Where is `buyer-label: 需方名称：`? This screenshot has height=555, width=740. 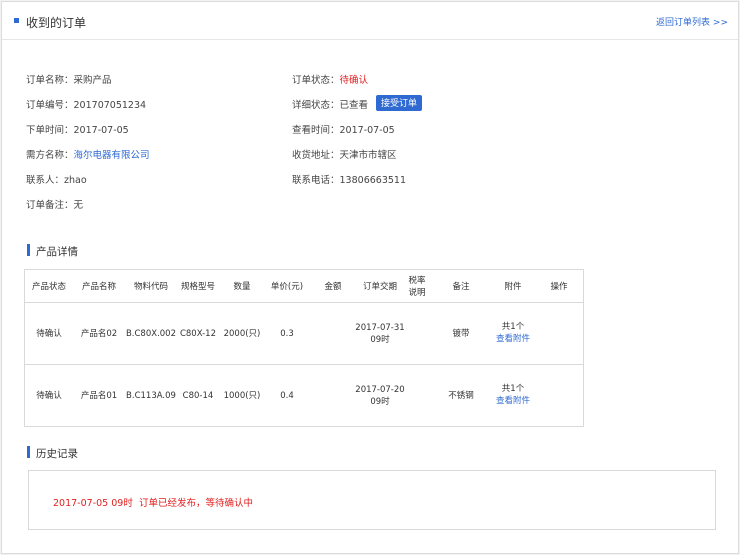 buyer-label: 需方名称： is located at coordinates (50, 155).